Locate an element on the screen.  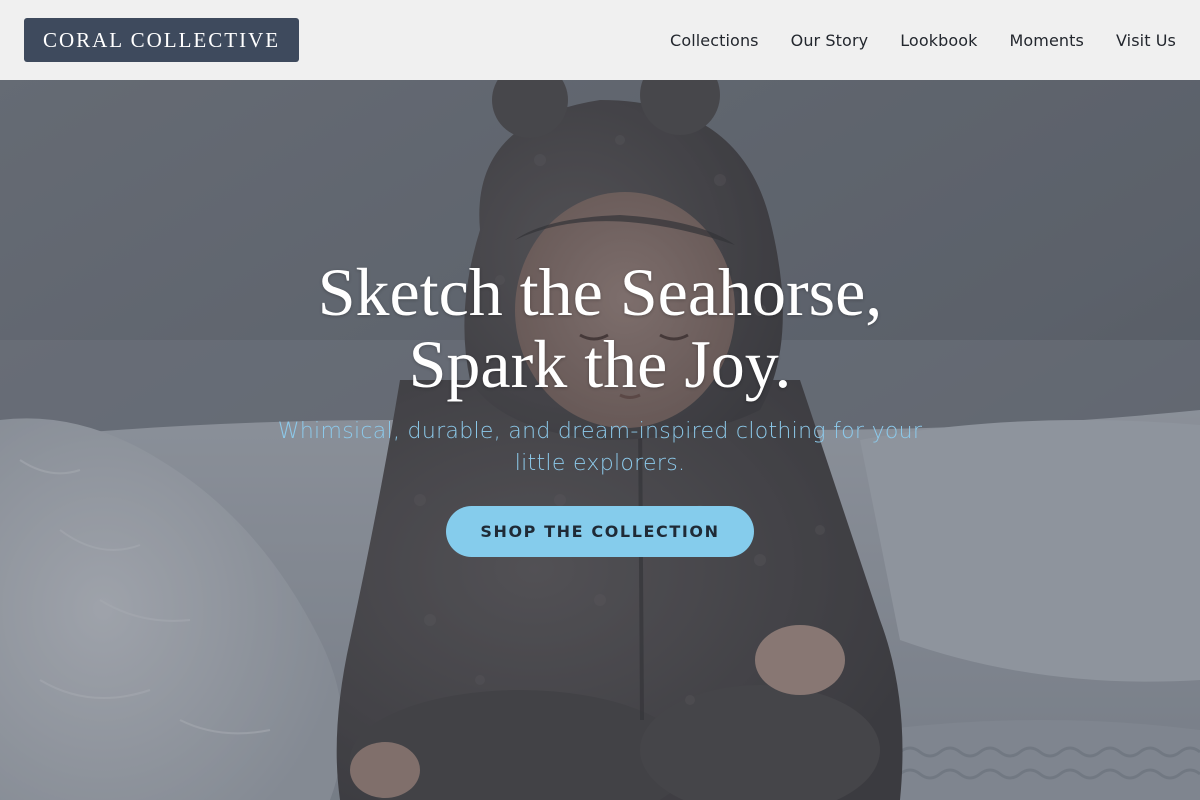
nav-item-moments: Moments is located at coordinates (1046, 40).